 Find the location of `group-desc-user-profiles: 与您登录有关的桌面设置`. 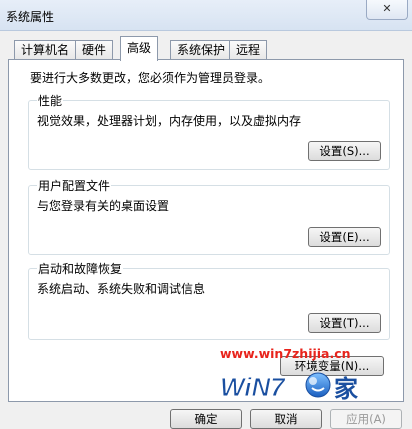

group-desc-user-profiles: 与您登录有关的桌面设置 is located at coordinates (103, 206).